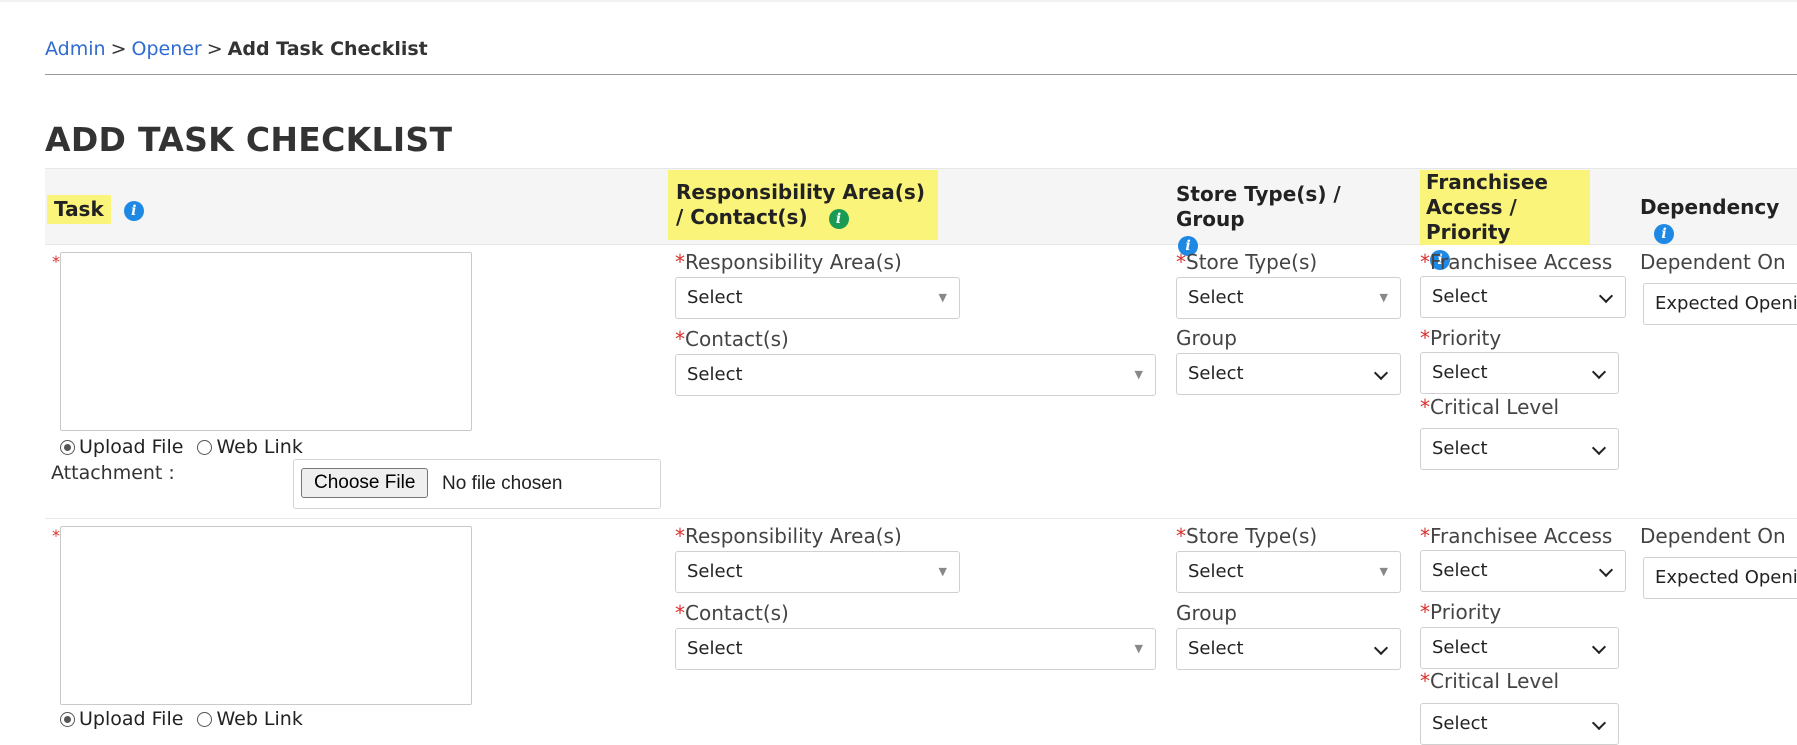  I want to click on header-responsibility: Responsibility Area(s) / Contact(s) i, so click(803, 205).